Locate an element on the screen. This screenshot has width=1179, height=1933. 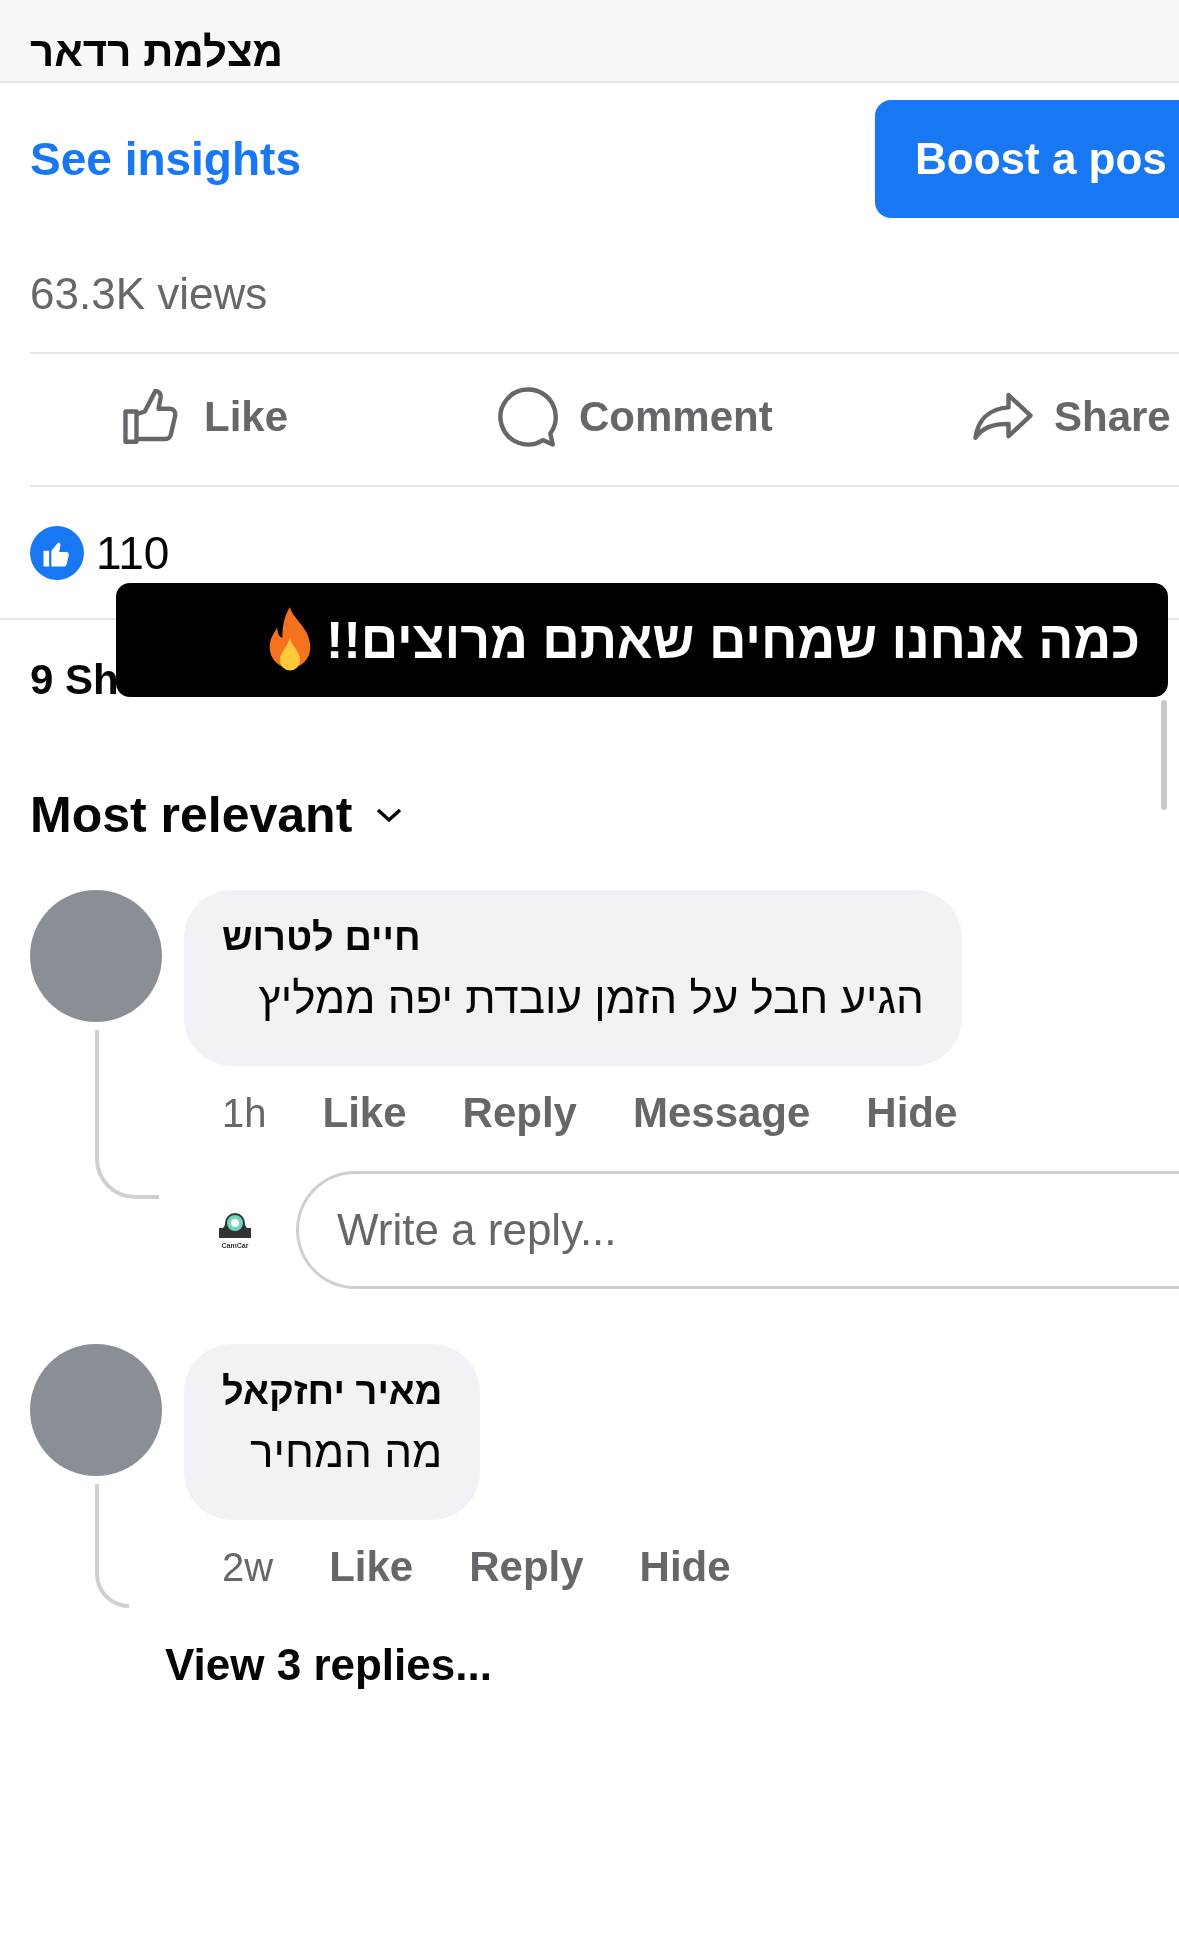
comment-text: מה המחיר is located at coordinates (346, 1452).